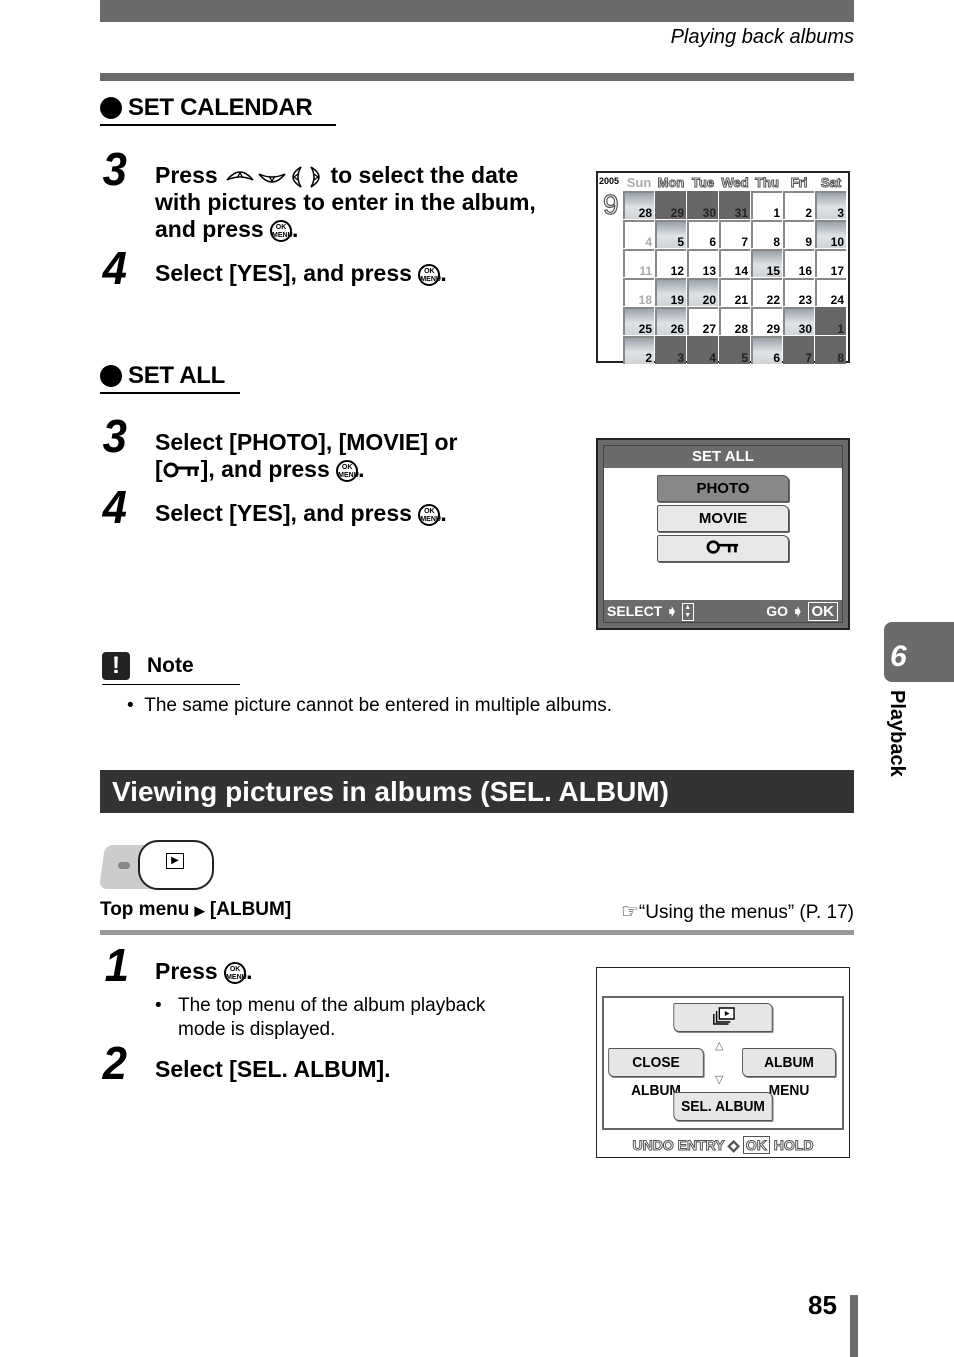  I want to click on sel-album-button: SEL. ALBUM, so click(723, 1106).